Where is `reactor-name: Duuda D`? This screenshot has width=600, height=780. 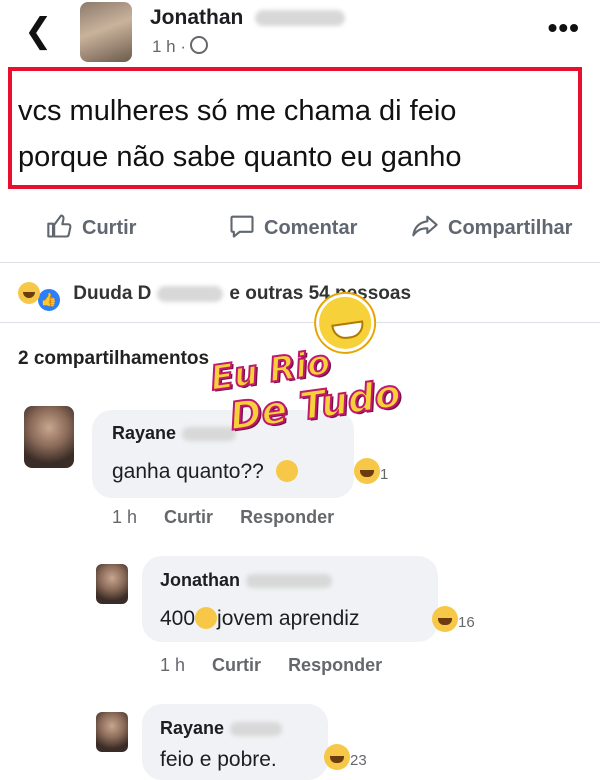
reactor-name: Duuda D is located at coordinates (112, 293).